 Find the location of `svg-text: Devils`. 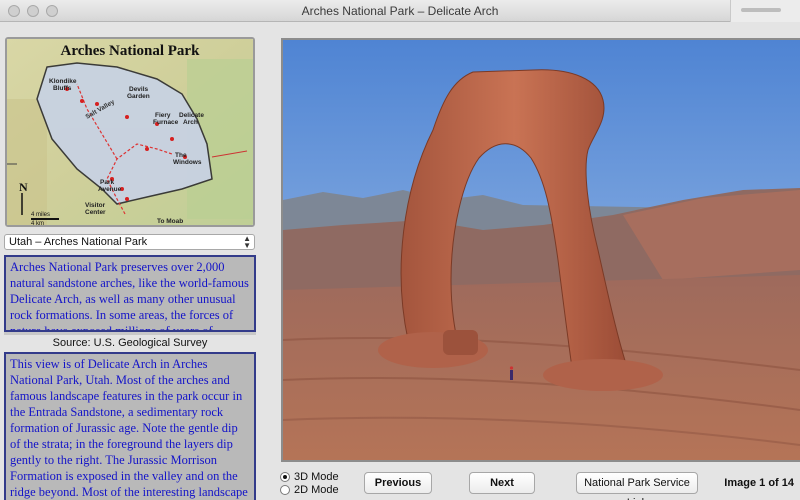

svg-text: Devils is located at coordinates (139, 89).